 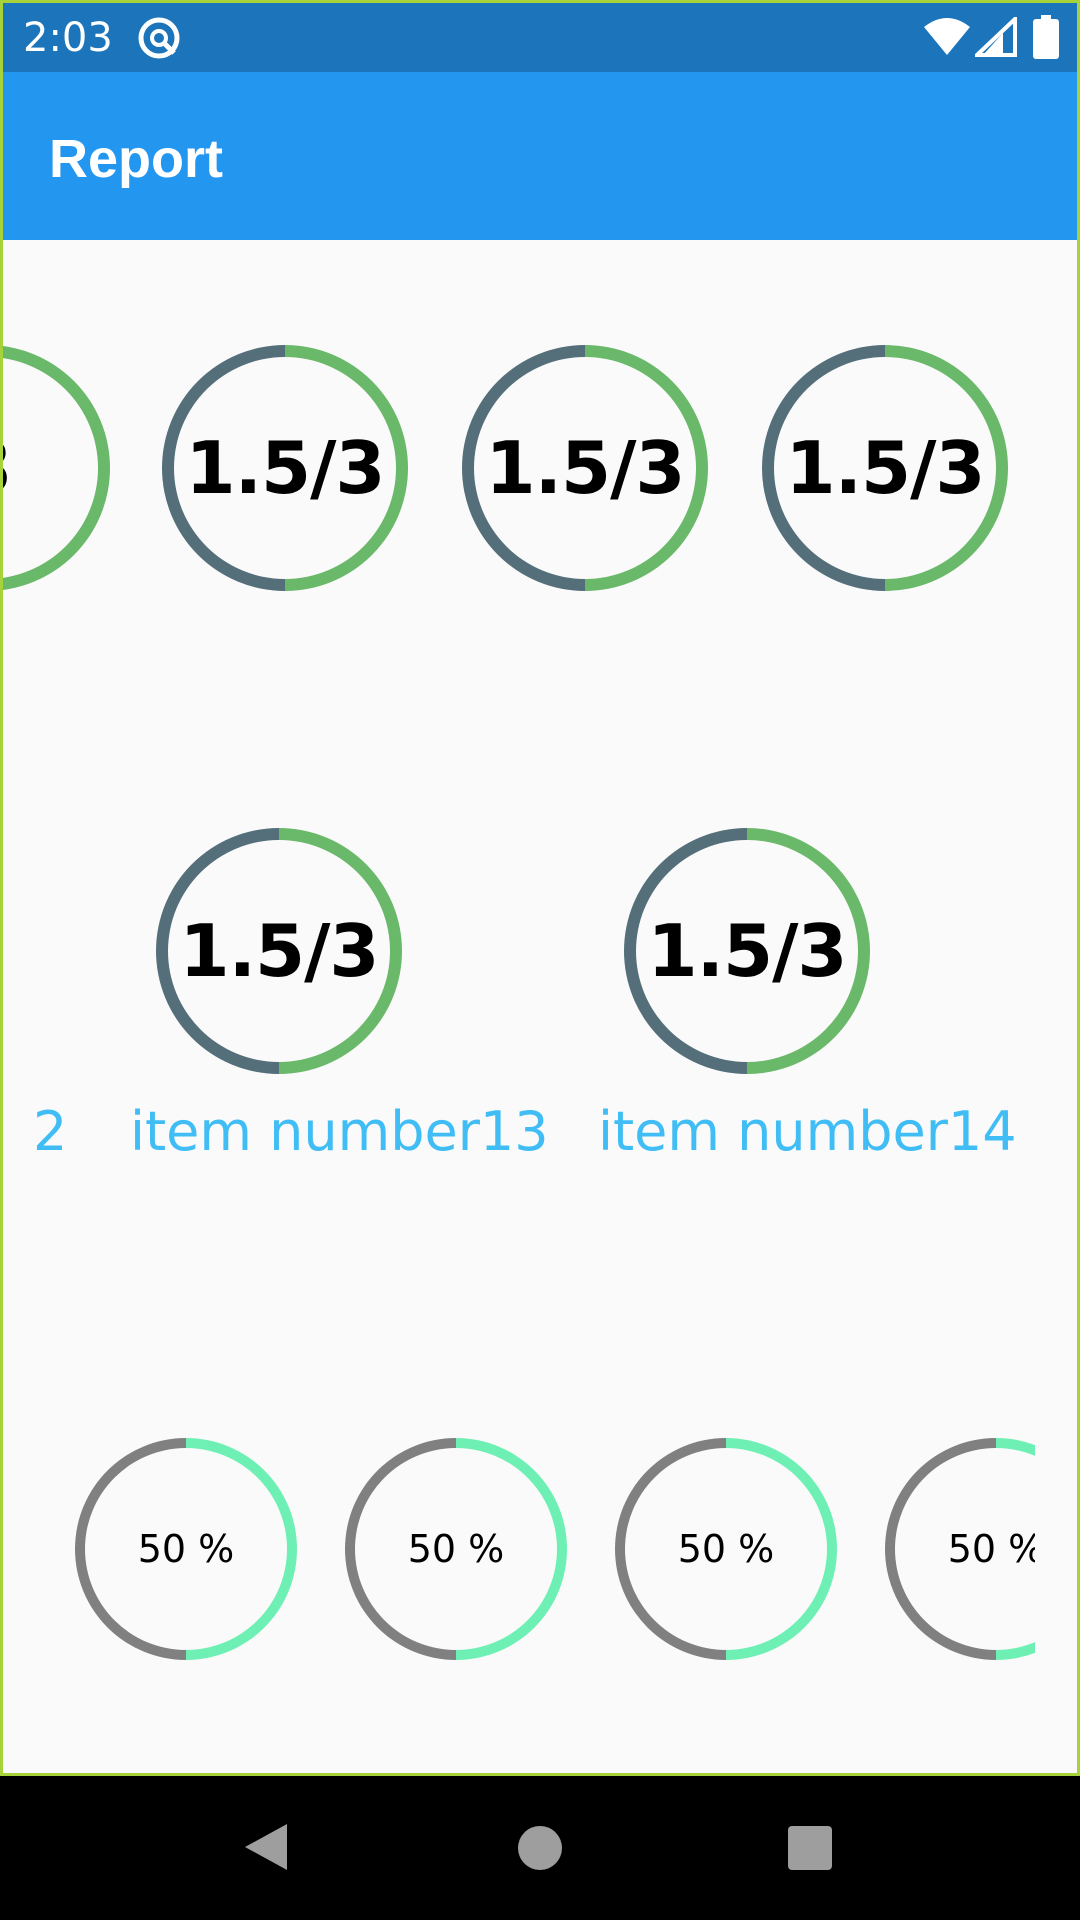 What do you see at coordinates (136, 159) in the screenshot?
I see `page-title: Report` at bounding box center [136, 159].